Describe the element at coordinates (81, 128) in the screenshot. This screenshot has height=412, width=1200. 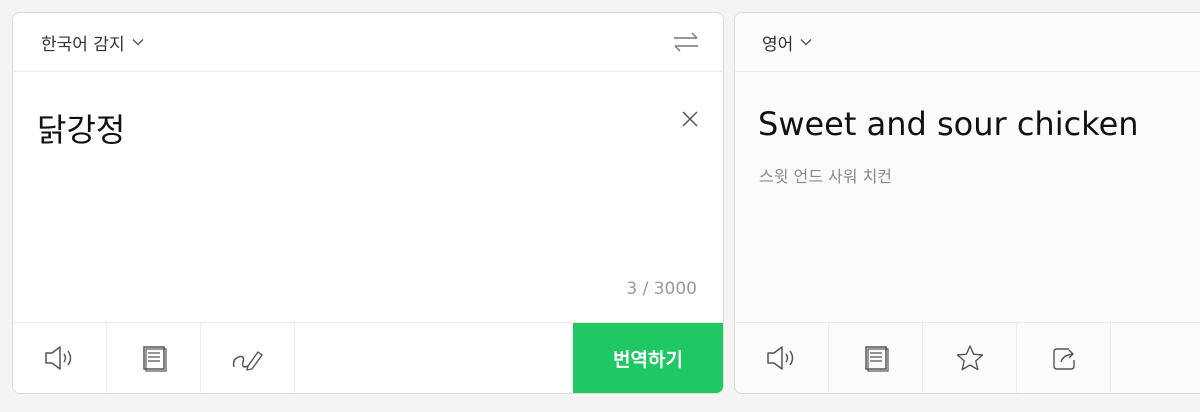
I see `source-text-input: 닭강정` at that location.